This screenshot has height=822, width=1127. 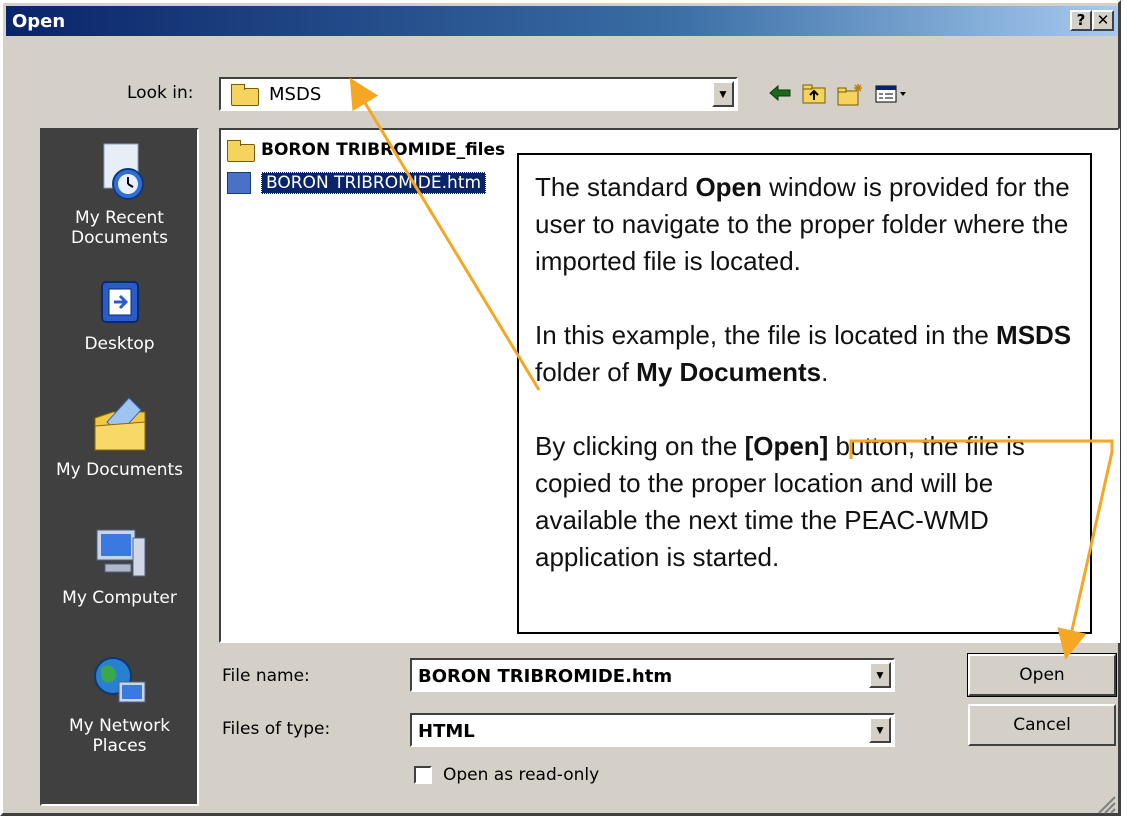 What do you see at coordinates (239, 183) in the screenshot?
I see `html-file-icon` at bounding box center [239, 183].